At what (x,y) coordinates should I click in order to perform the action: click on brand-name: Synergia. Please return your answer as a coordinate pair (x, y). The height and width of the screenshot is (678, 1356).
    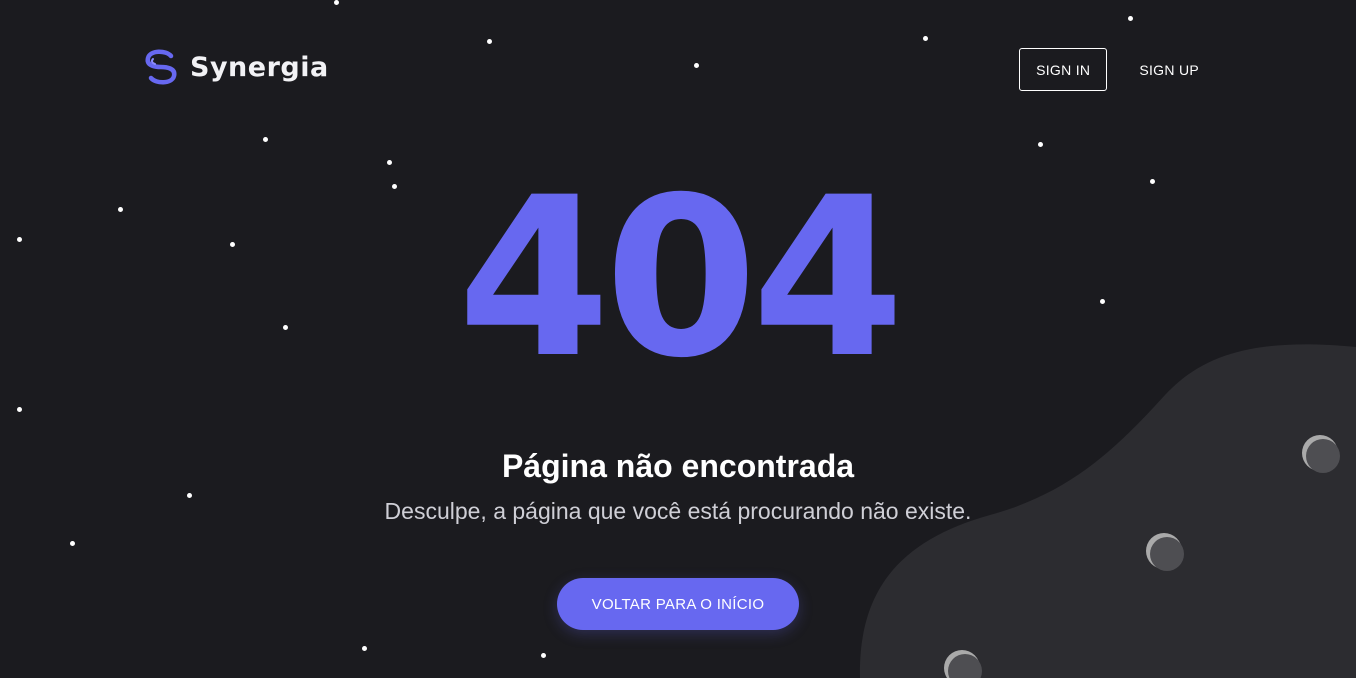
    Looking at the image, I should click on (259, 67).